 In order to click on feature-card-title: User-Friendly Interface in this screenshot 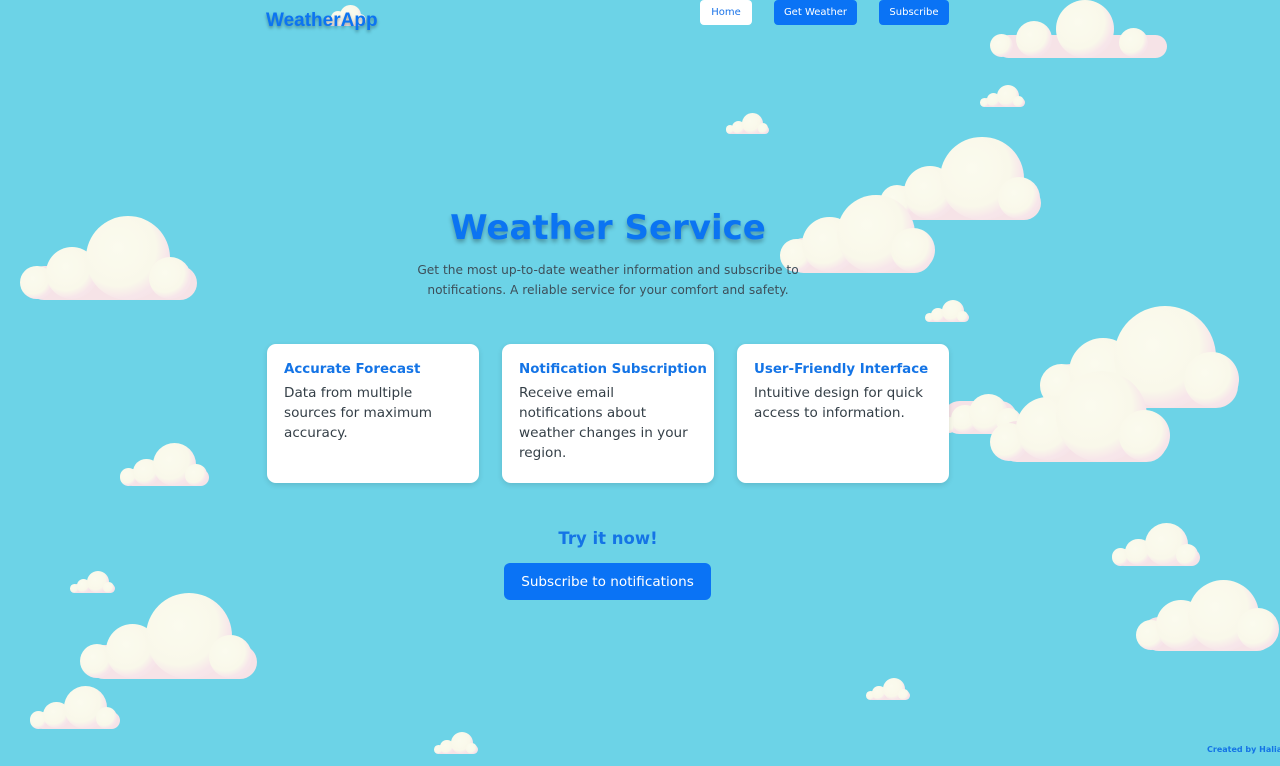, I will do `click(841, 369)`.